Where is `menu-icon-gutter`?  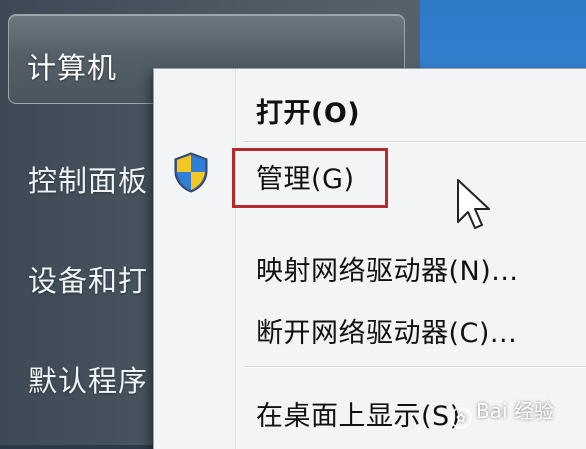 menu-icon-gutter is located at coordinates (236, 259).